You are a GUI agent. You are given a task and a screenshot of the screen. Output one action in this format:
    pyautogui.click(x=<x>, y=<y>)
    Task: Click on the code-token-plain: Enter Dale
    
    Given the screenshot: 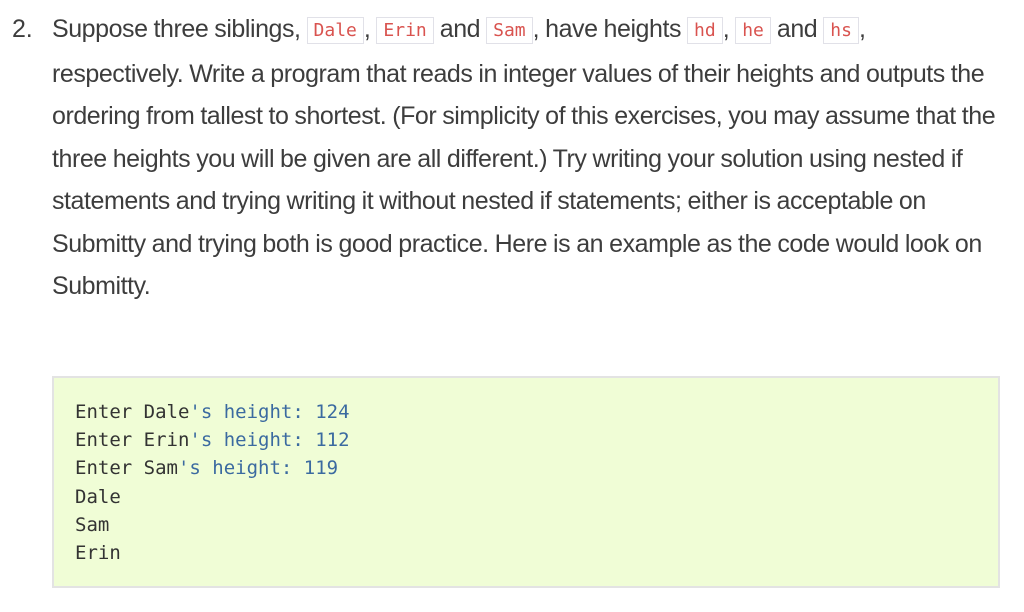 What is the action you would take?
    pyautogui.click(x=132, y=412)
    